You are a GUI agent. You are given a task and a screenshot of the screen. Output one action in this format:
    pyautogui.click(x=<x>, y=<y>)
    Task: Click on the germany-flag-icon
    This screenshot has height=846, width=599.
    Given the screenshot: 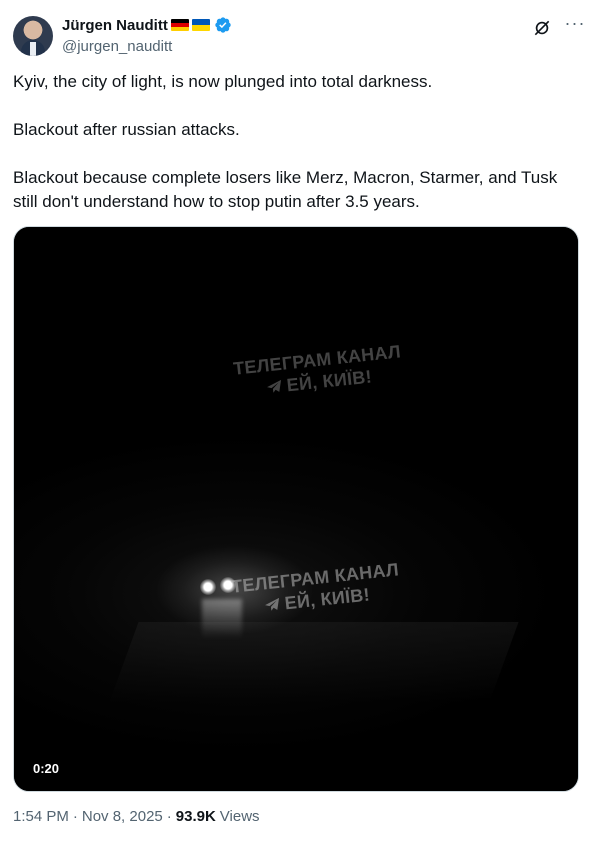 What is the action you would take?
    pyautogui.click(x=179, y=25)
    